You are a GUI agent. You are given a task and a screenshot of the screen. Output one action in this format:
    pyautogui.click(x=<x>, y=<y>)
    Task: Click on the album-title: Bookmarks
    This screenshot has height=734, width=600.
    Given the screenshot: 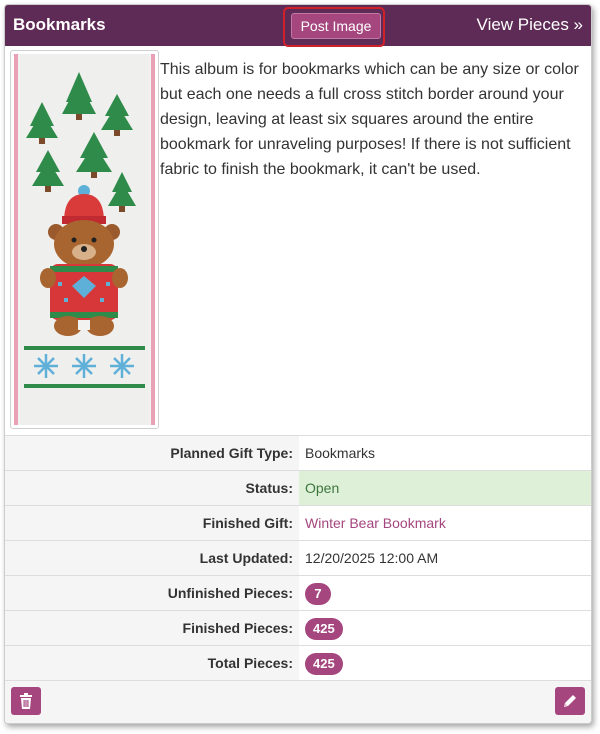 What is the action you would take?
    pyautogui.click(x=59, y=24)
    